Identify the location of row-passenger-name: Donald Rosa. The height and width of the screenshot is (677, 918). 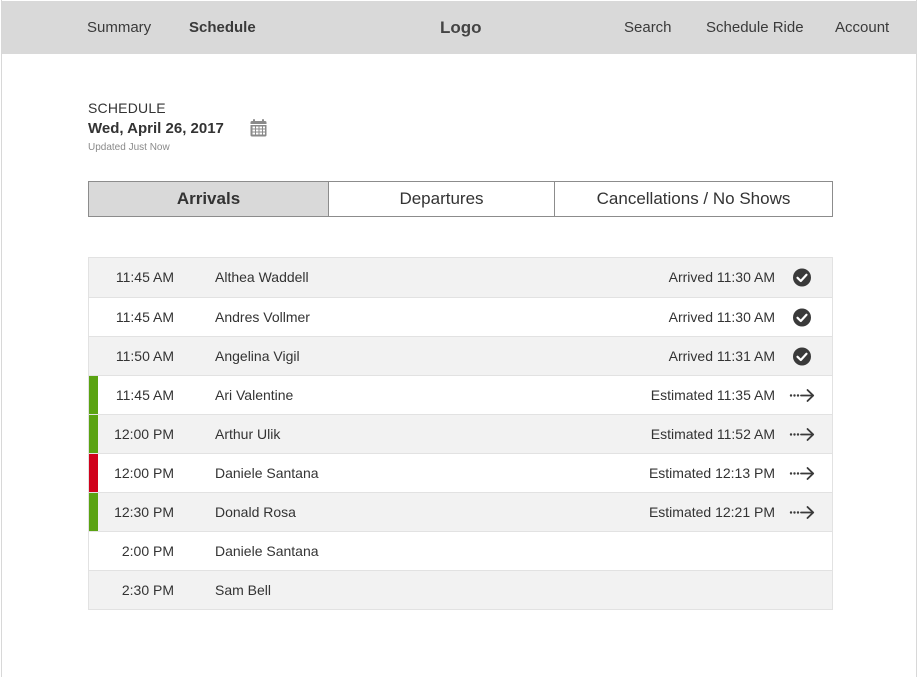
(255, 512).